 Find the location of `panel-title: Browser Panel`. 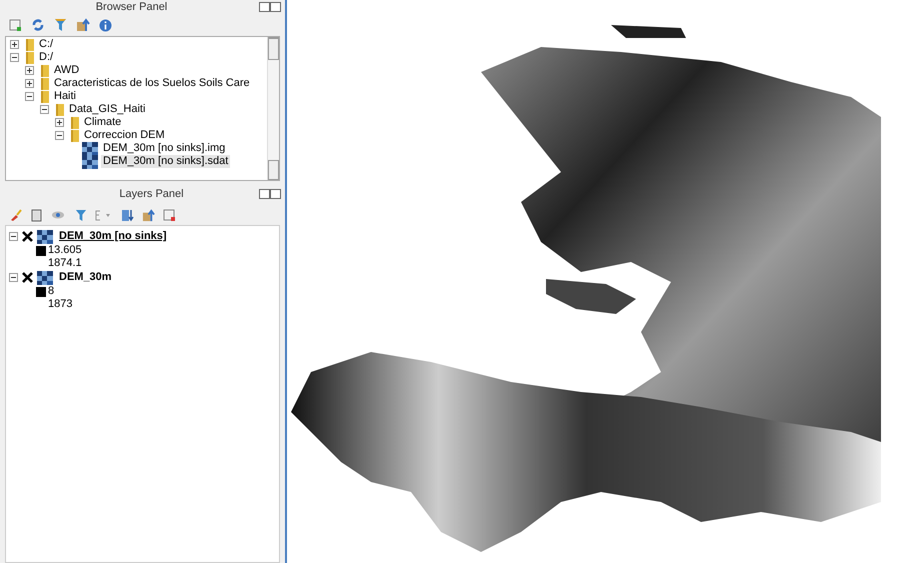

panel-title: Browser Panel is located at coordinates (132, 7).